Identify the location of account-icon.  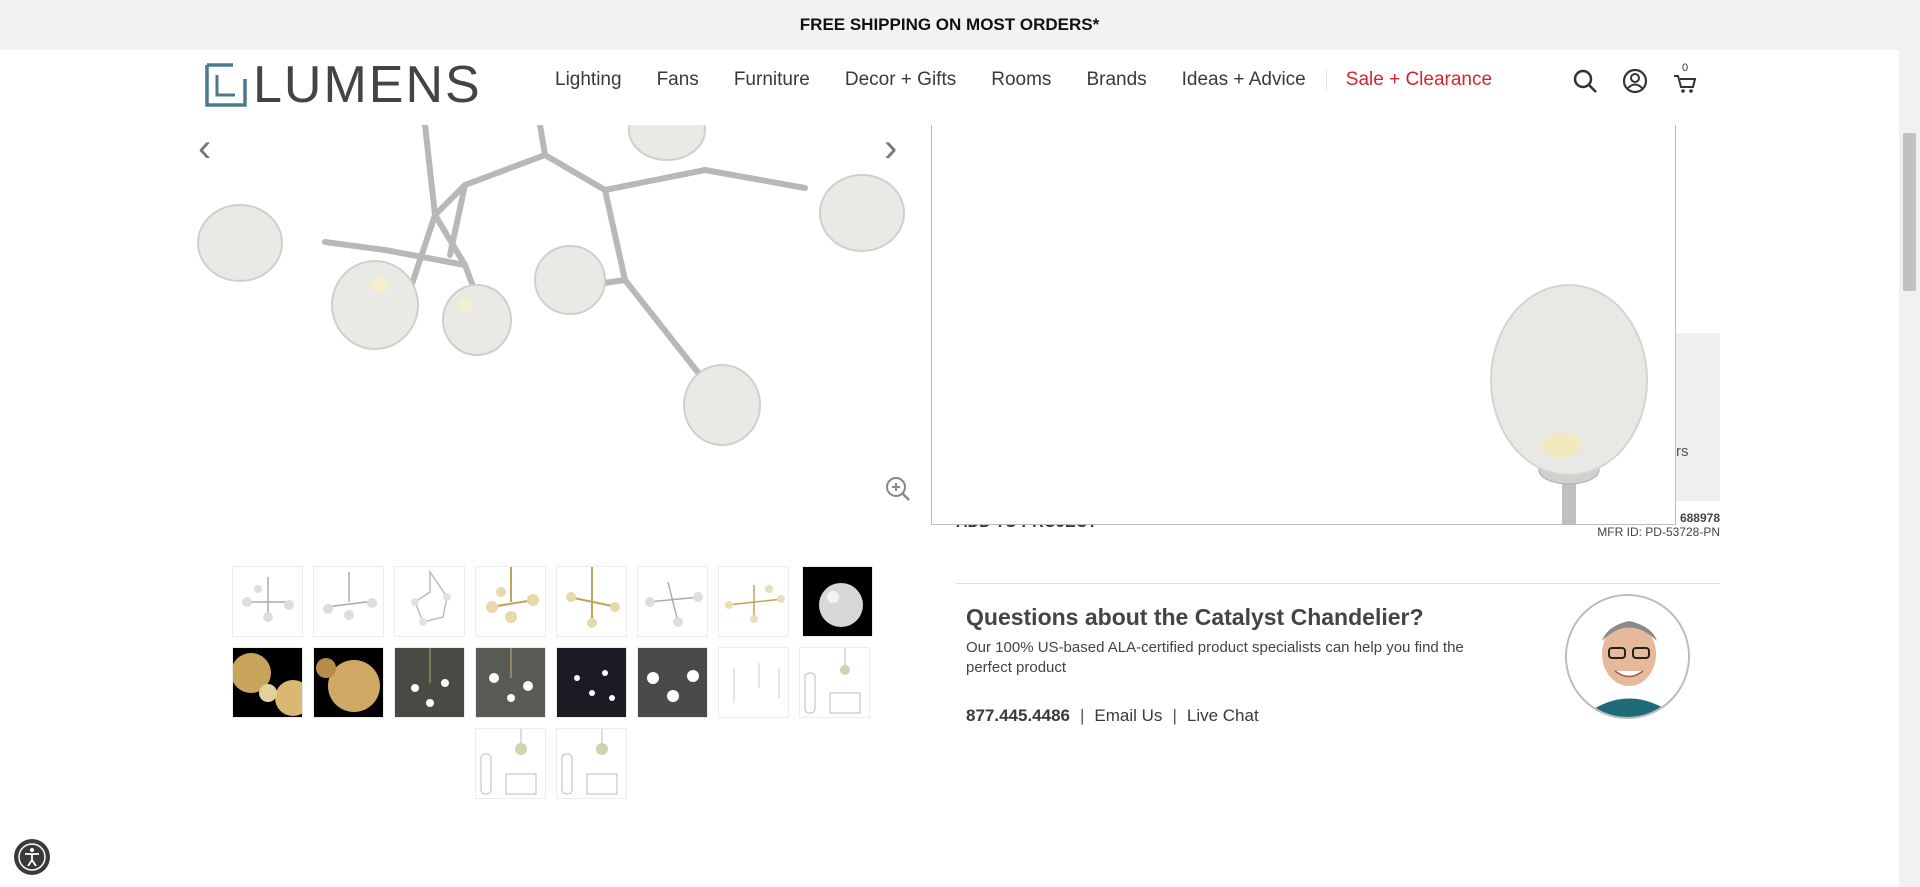
(1635, 81).